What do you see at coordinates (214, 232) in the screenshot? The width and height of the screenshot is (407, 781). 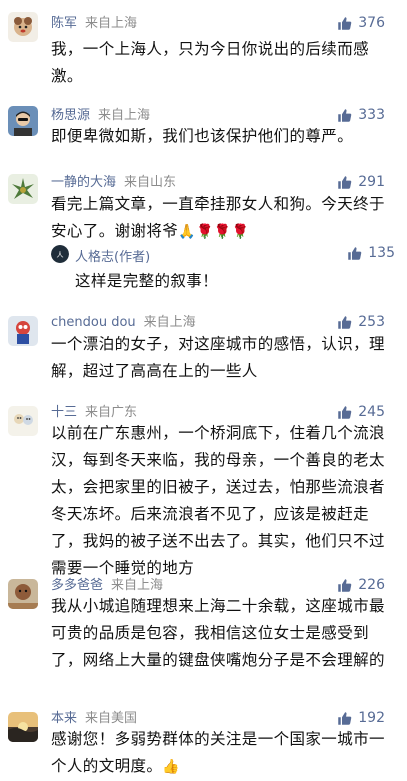 I see `emoji-group: 🙏🌹🌹🌹` at bounding box center [214, 232].